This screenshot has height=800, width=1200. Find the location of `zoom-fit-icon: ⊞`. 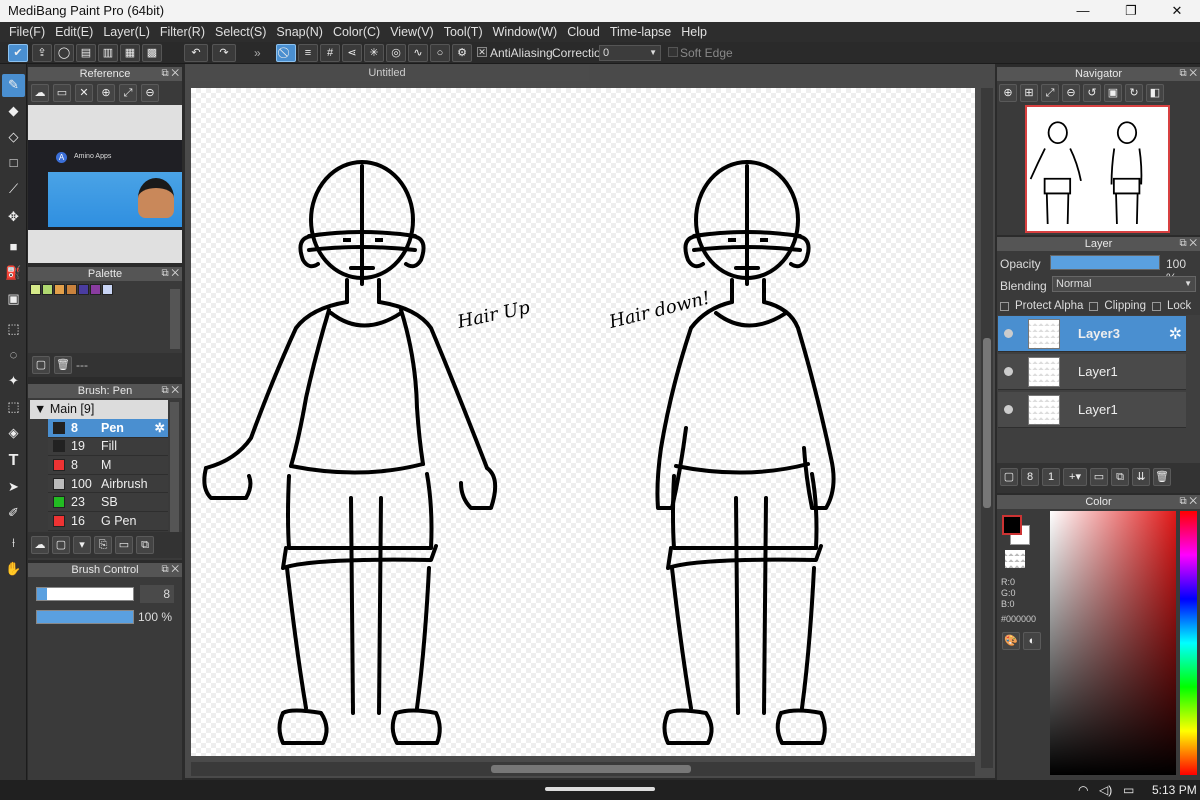

zoom-fit-icon: ⊞ is located at coordinates (1029, 93).